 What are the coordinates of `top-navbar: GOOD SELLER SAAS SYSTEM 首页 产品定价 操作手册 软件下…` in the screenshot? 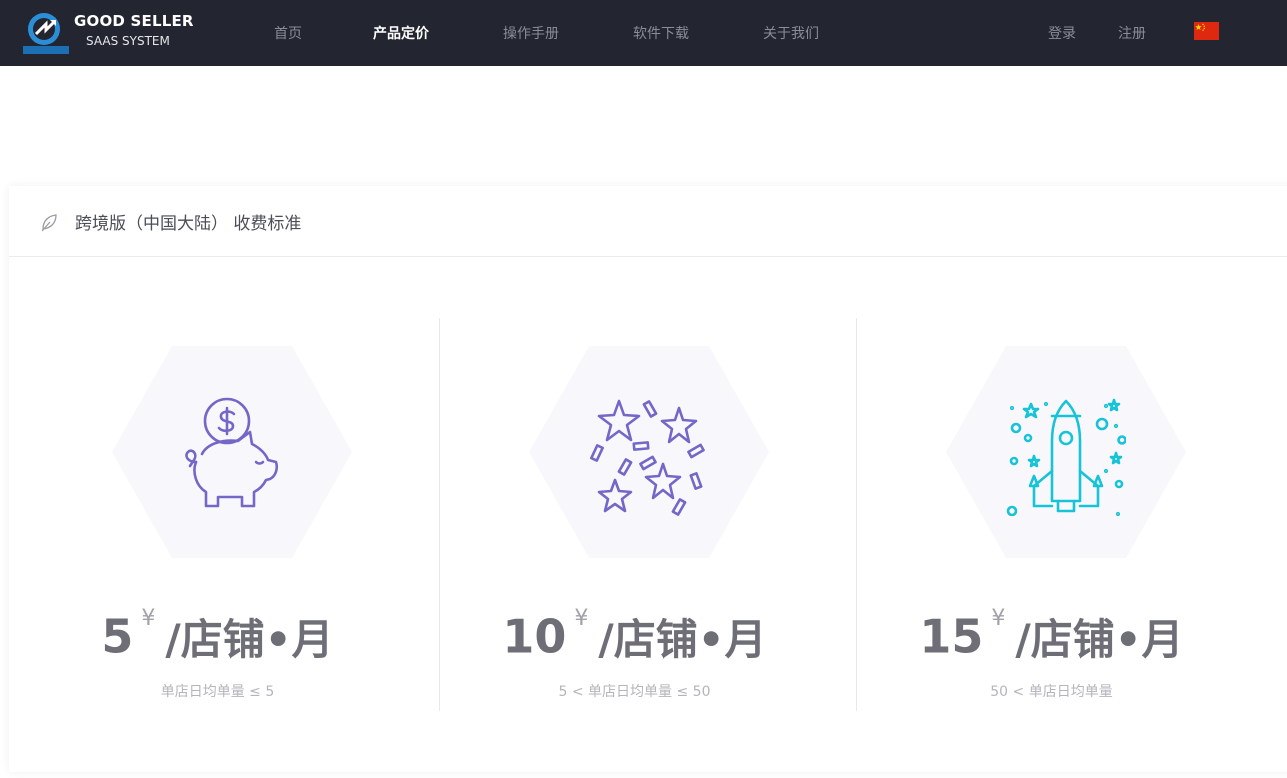 It's located at (643, 33).